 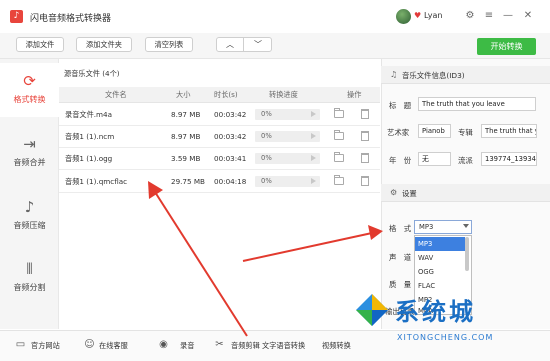 I want to click on user-name: Lyan, so click(x=433, y=15).